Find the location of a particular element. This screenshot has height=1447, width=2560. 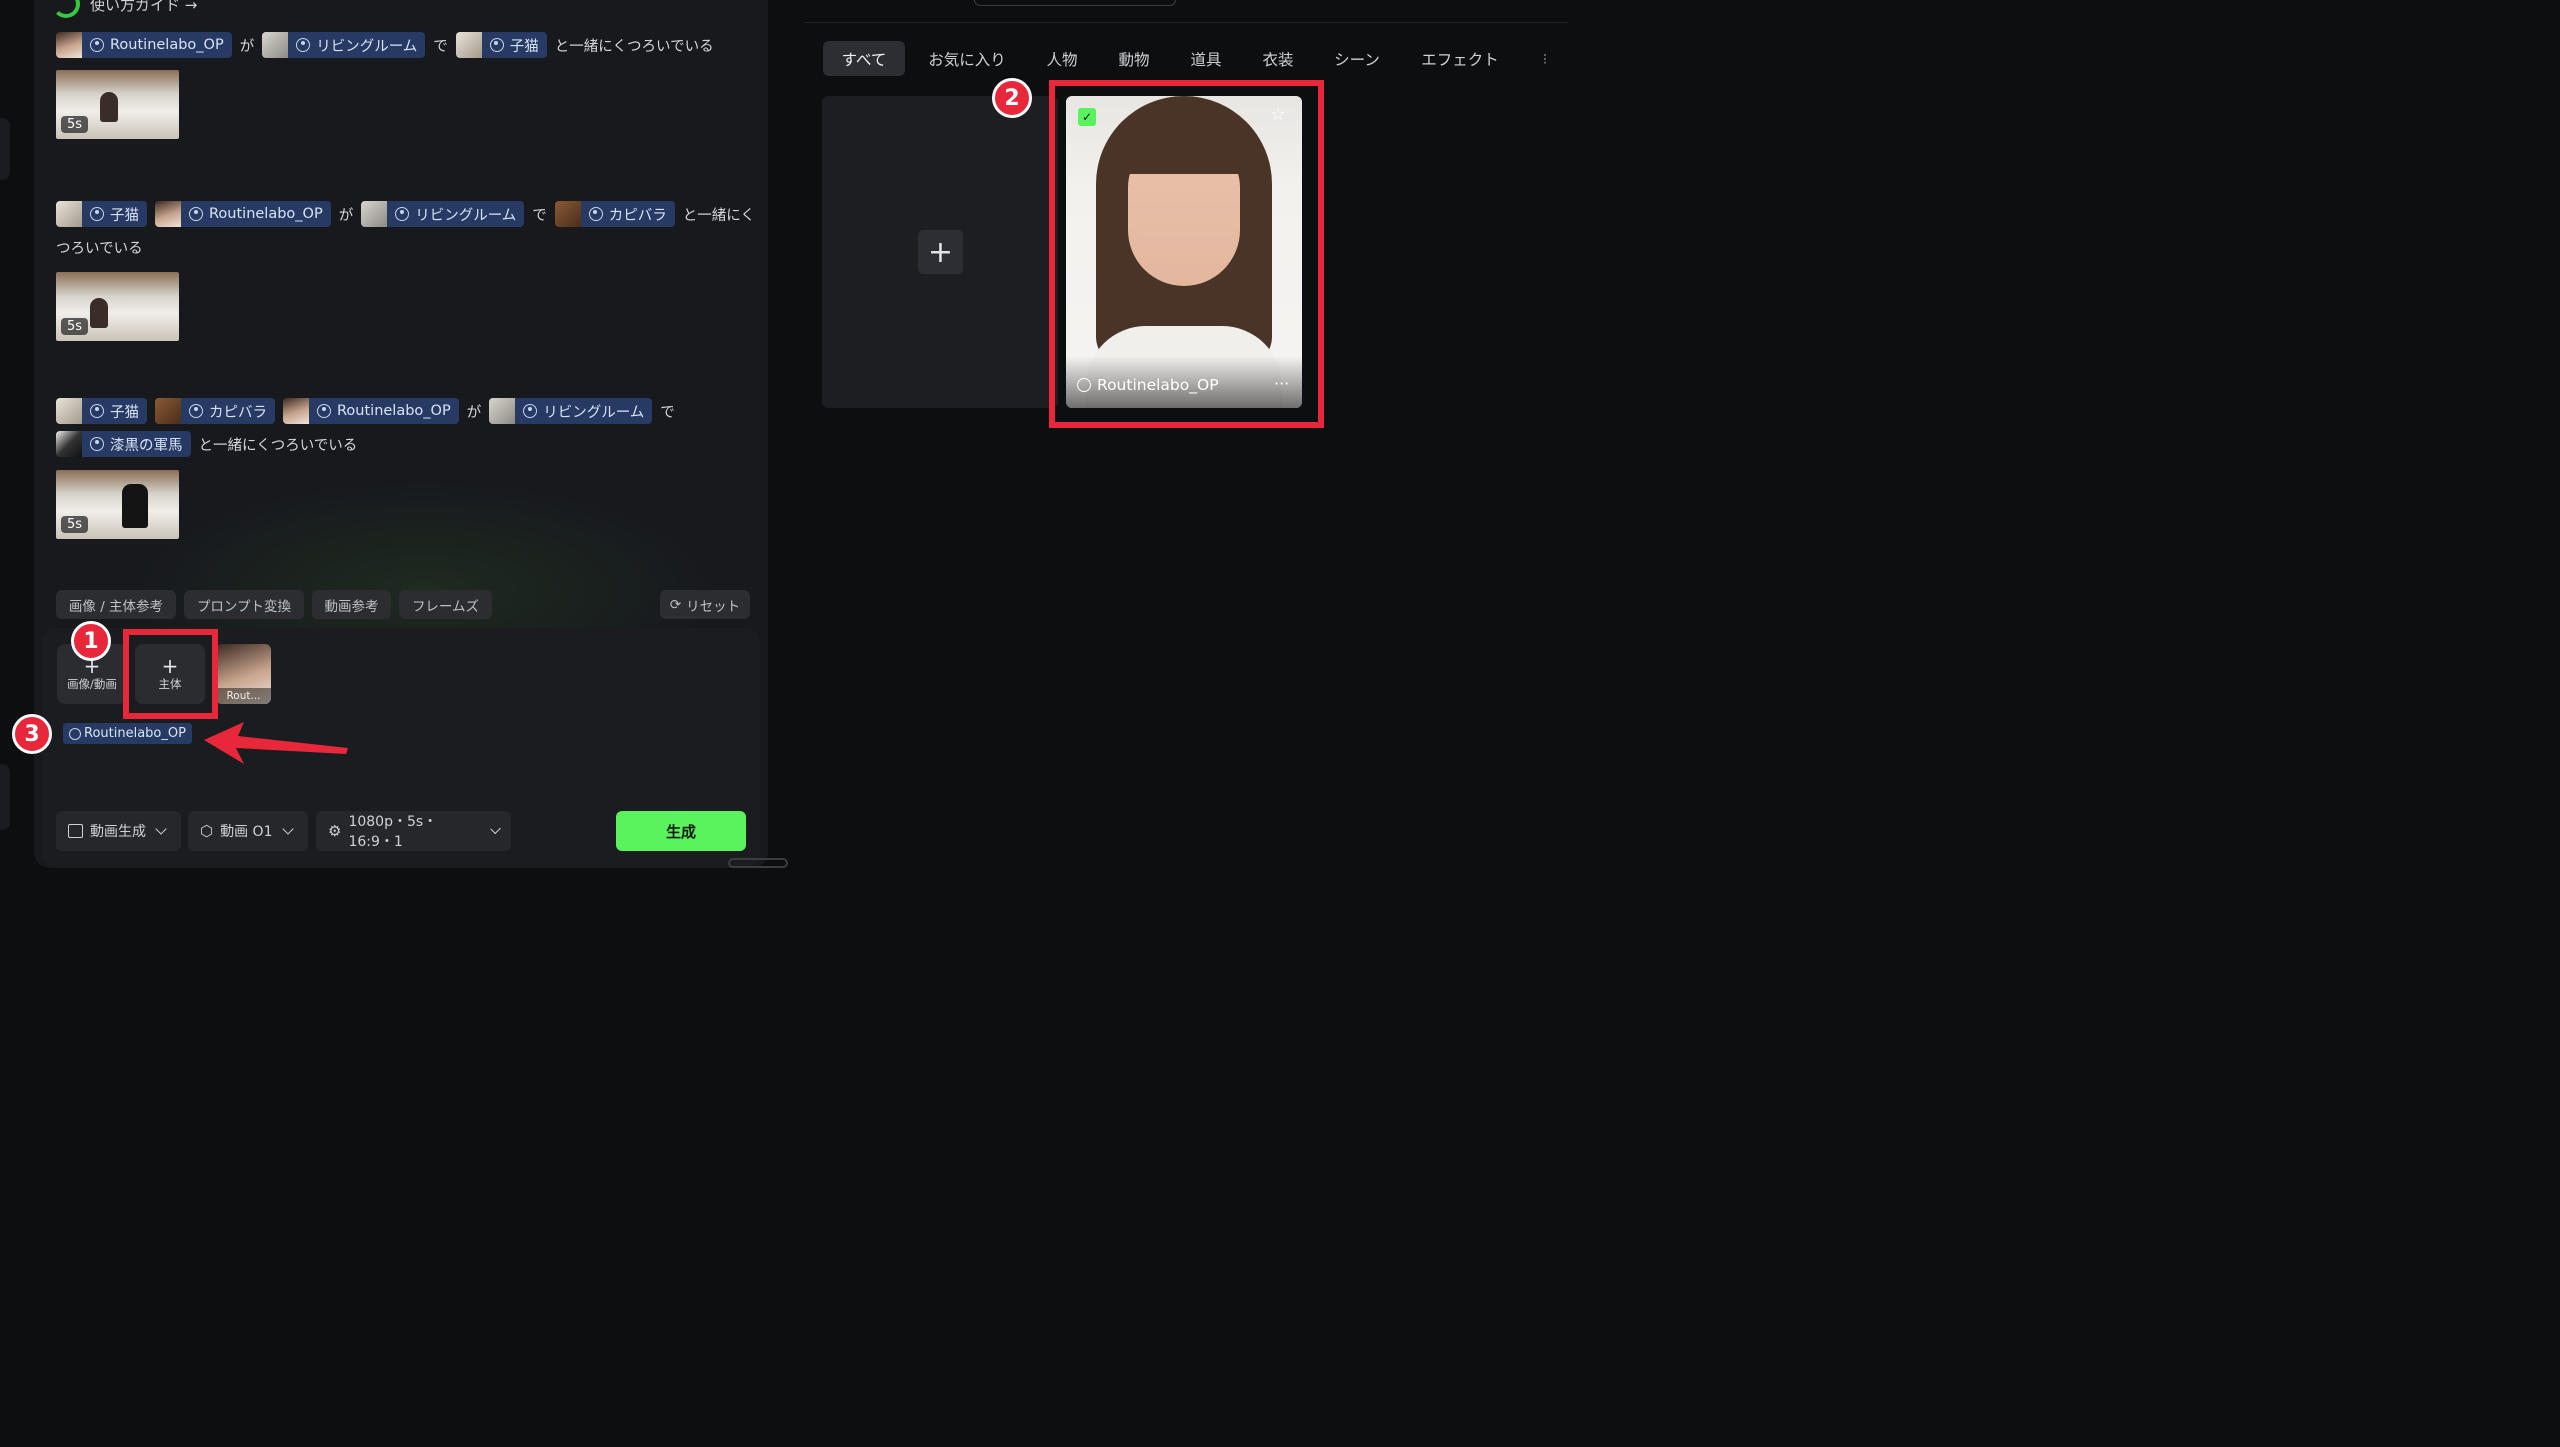

prompt-convert-button: プロンプト変換 is located at coordinates (244, 604).